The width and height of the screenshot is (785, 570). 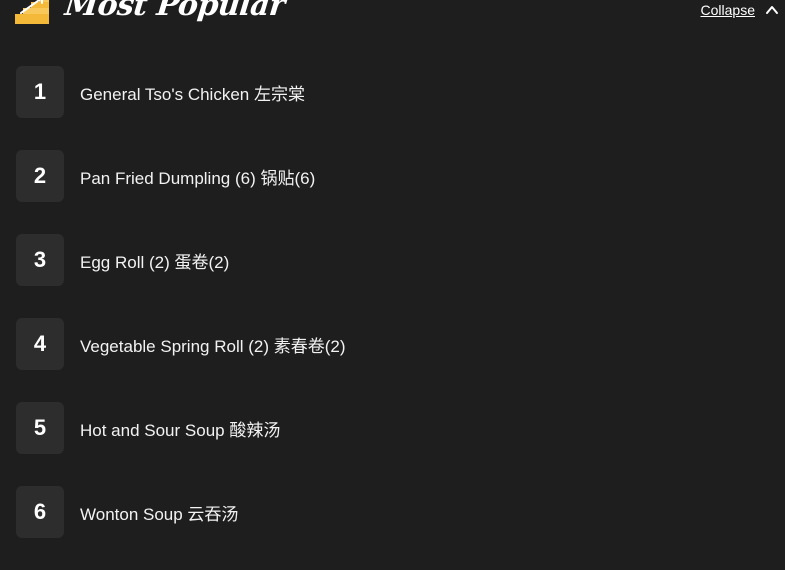 I want to click on item-name: Wonton Soup 云吞汤, so click(x=159, y=512).